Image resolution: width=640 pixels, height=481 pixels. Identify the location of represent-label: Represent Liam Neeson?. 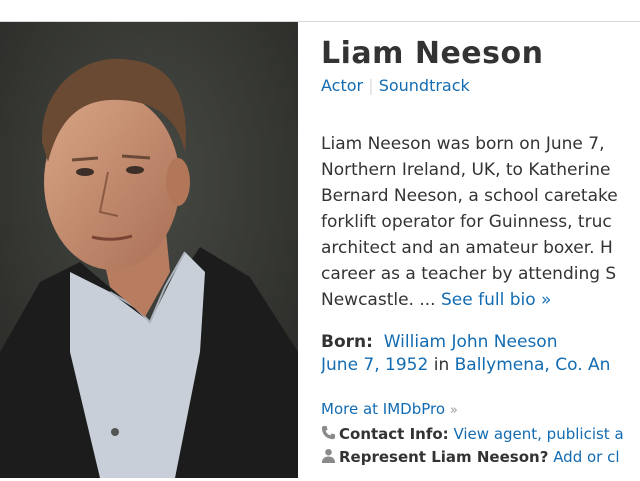
(444, 457).